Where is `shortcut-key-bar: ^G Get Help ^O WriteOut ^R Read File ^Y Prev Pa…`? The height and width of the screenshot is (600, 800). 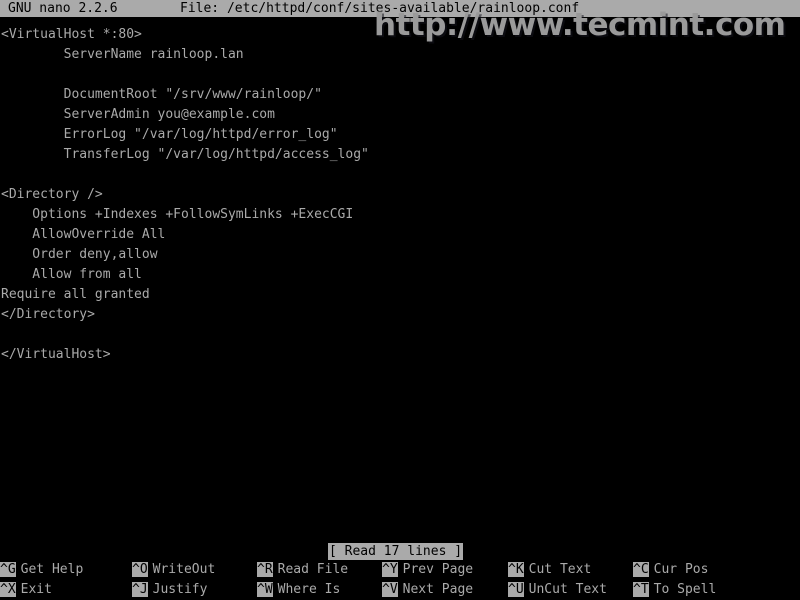 shortcut-key-bar: ^G Get Help ^O WriteOut ^R Read File ^Y Prev Pa… is located at coordinates (400, 580).